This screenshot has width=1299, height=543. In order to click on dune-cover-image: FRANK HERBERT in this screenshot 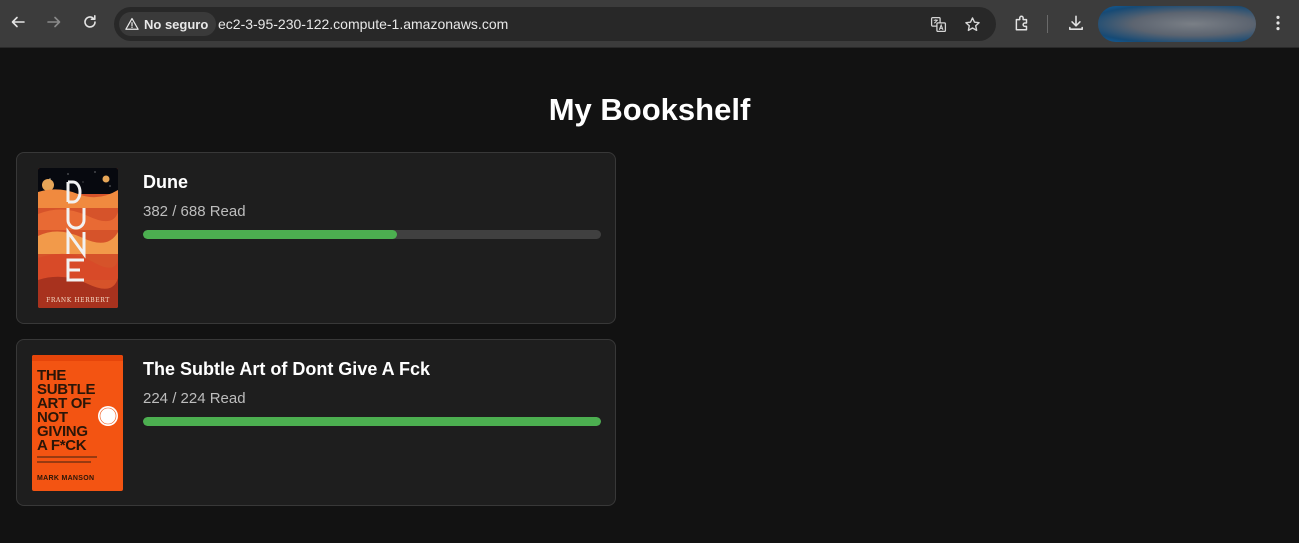, I will do `click(78, 238)`.